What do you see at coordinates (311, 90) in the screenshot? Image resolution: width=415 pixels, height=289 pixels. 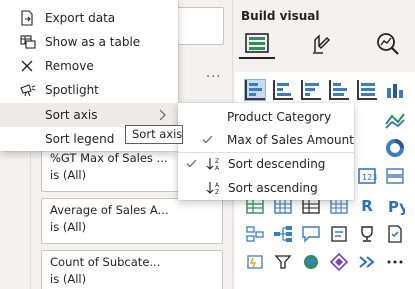 I see `clustered-bar-chart-icon` at bounding box center [311, 90].